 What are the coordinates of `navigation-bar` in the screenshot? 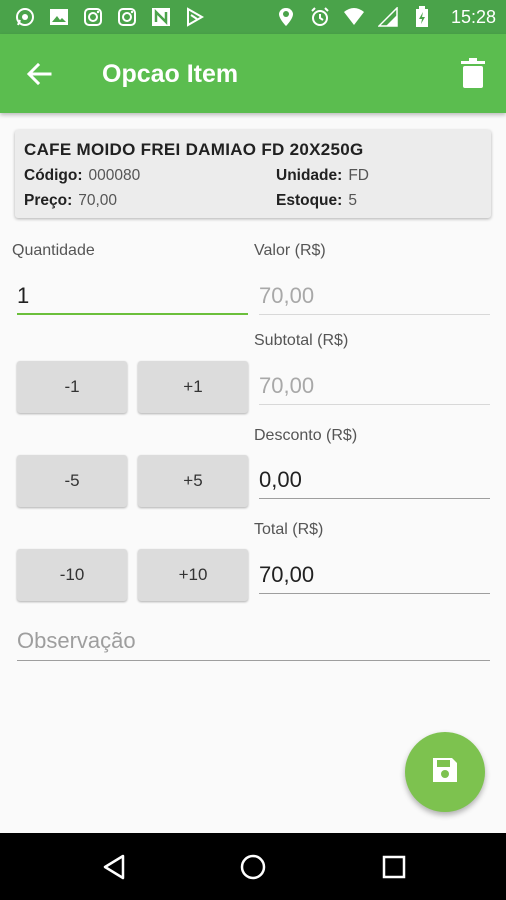 It's located at (253, 866).